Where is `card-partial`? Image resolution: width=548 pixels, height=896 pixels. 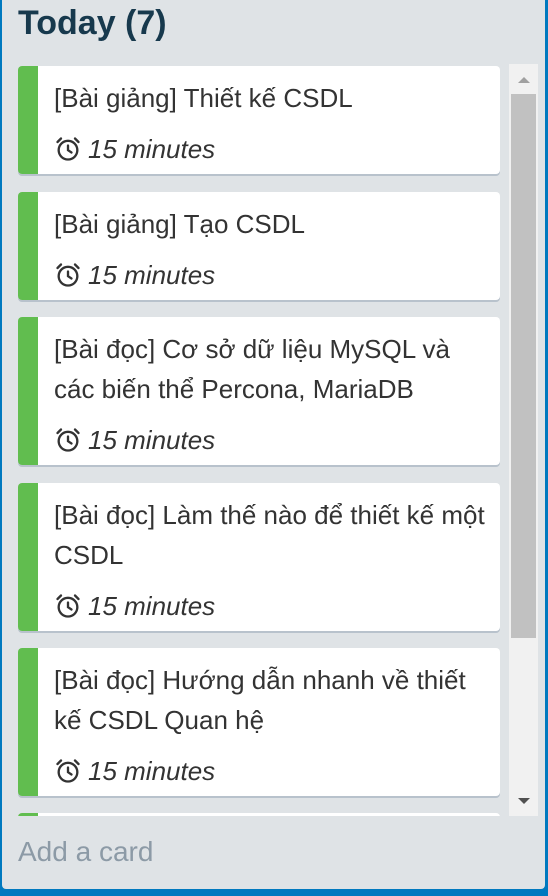
card-partial is located at coordinates (259, 814).